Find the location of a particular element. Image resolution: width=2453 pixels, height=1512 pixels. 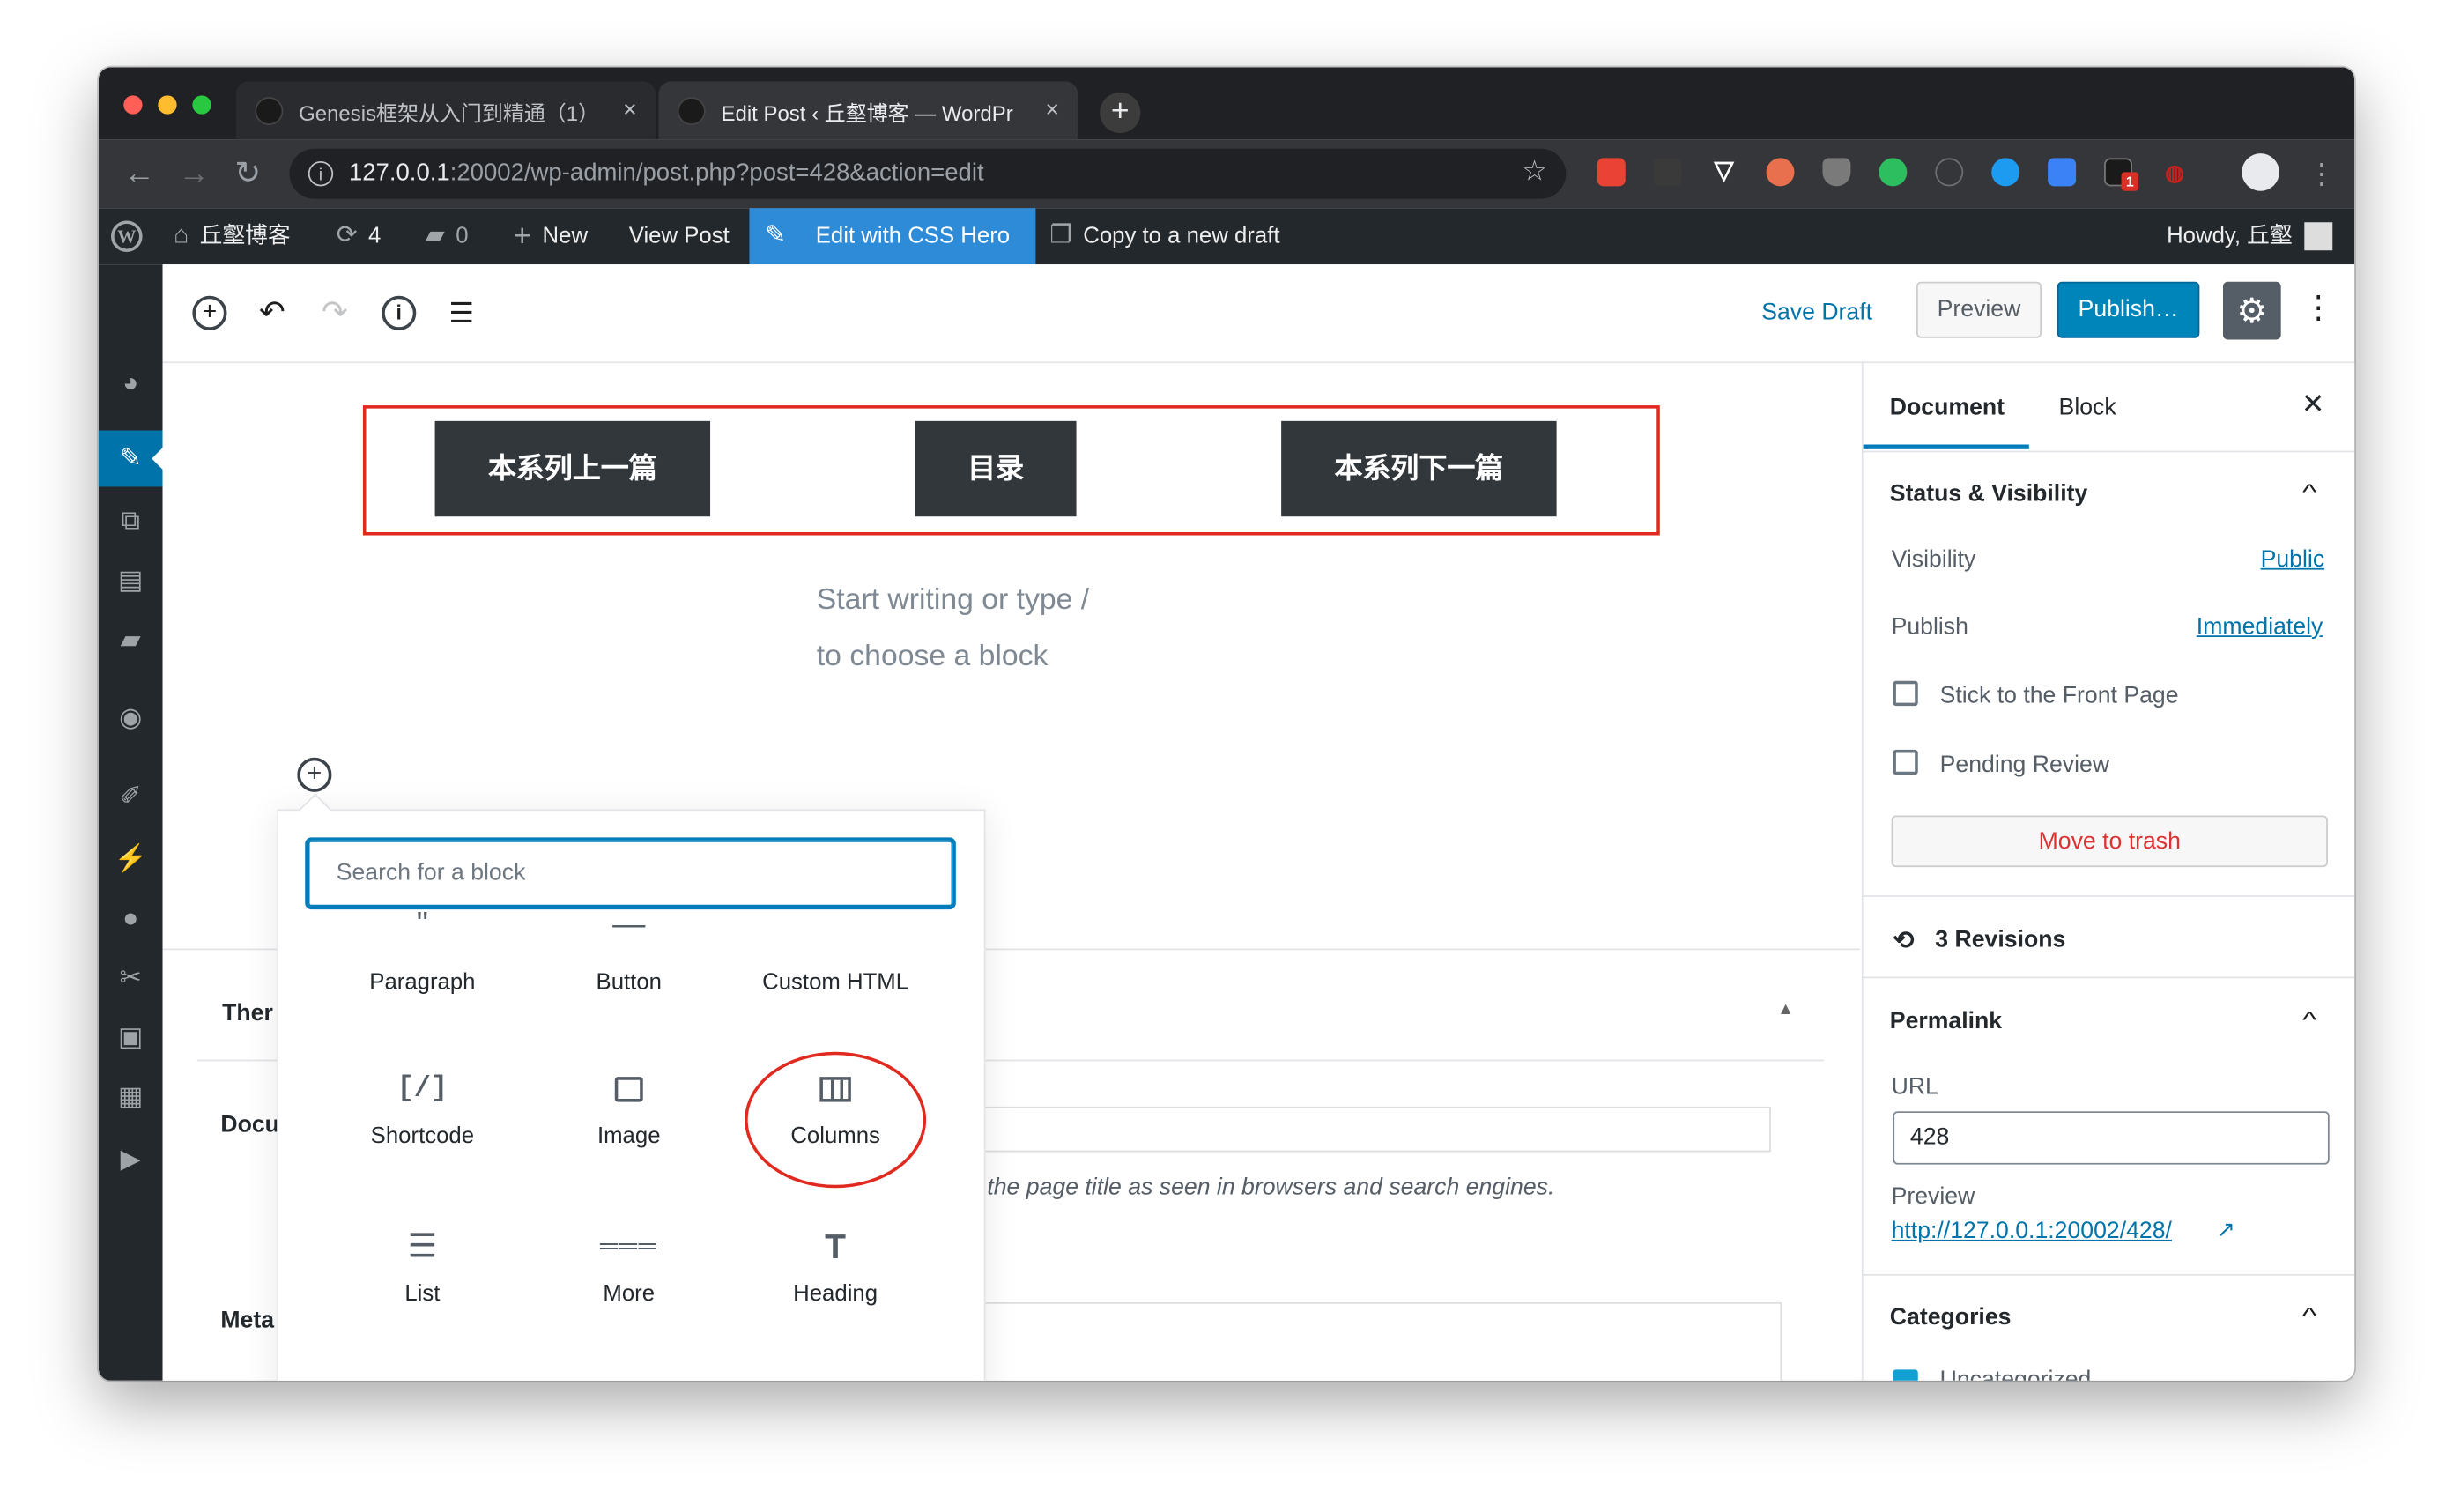

status-visibility-title: Status & Visibility is located at coordinates (1988, 494).